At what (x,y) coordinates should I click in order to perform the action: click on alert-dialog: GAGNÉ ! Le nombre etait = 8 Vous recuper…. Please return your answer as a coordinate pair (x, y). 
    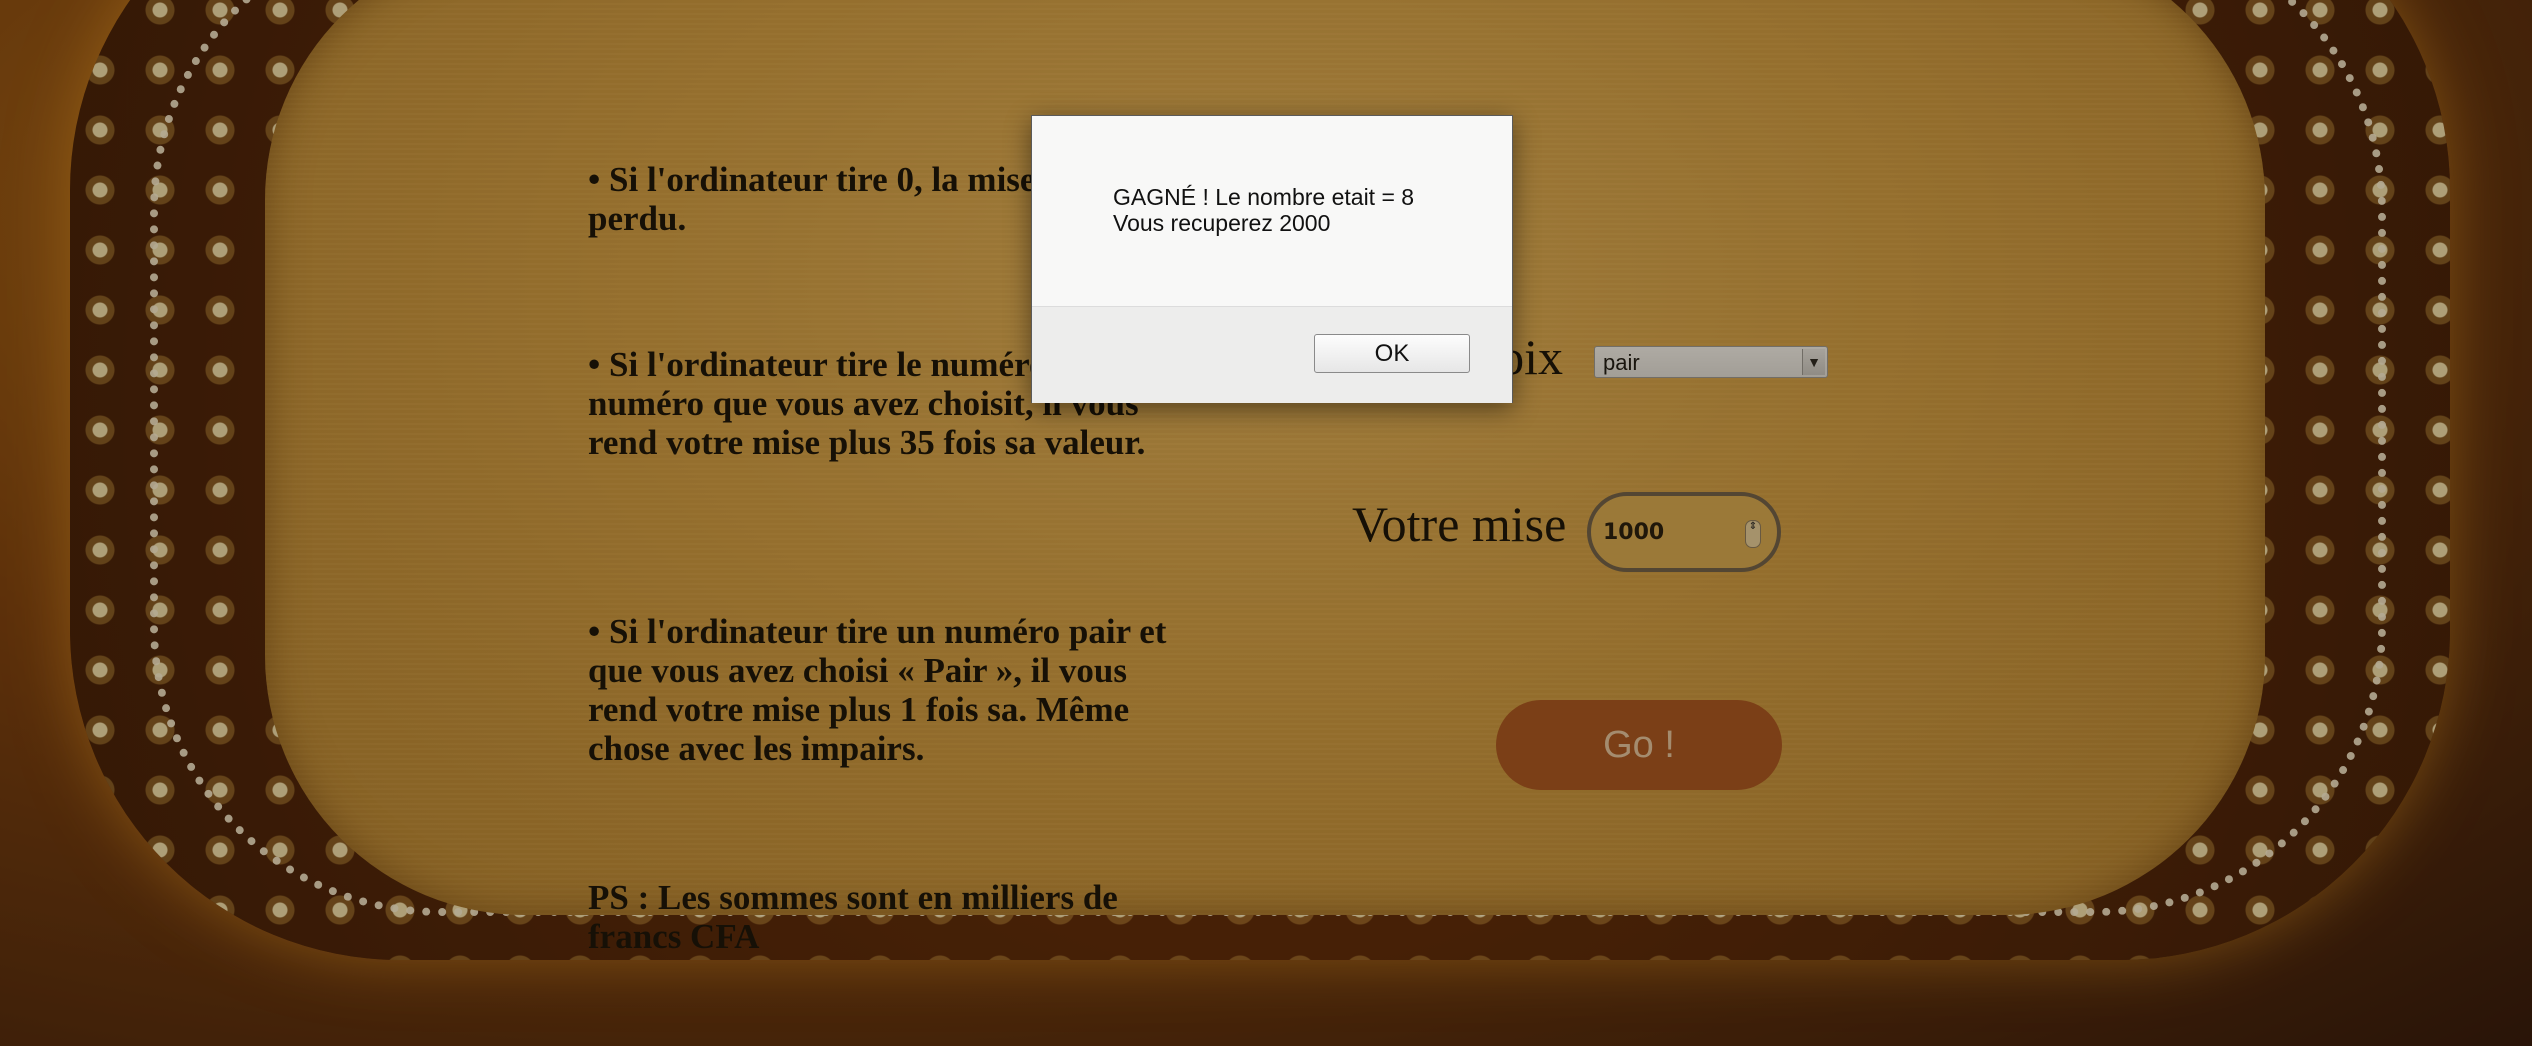
    Looking at the image, I should click on (1272, 259).